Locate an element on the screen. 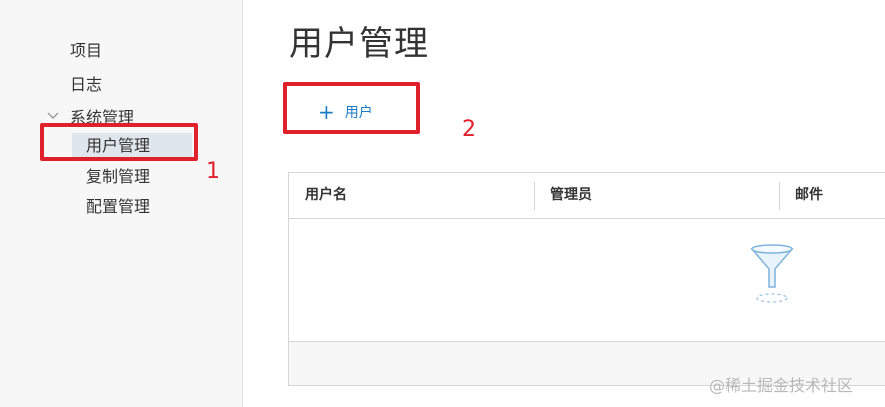 Image resolution: width=885 pixels, height=407 pixels. funnel-icon is located at coordinates (772, 273).